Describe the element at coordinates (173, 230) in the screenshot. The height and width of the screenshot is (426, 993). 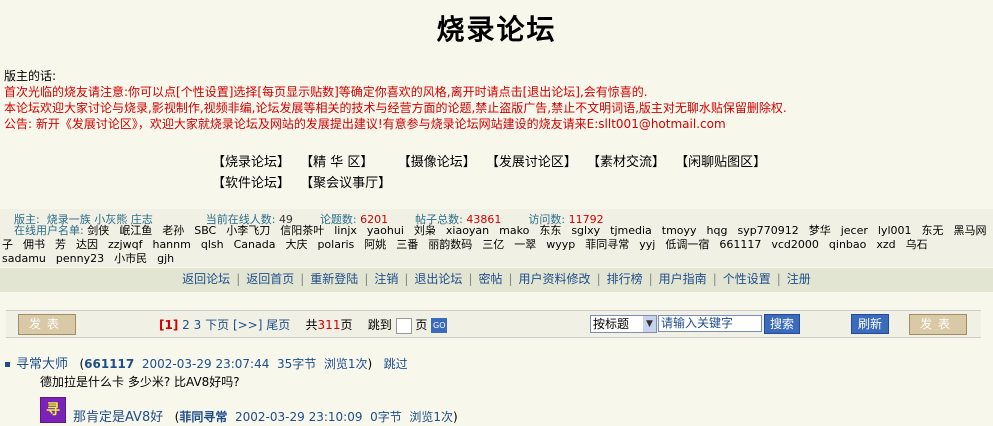
I see `online-user: 老孙` at that location.